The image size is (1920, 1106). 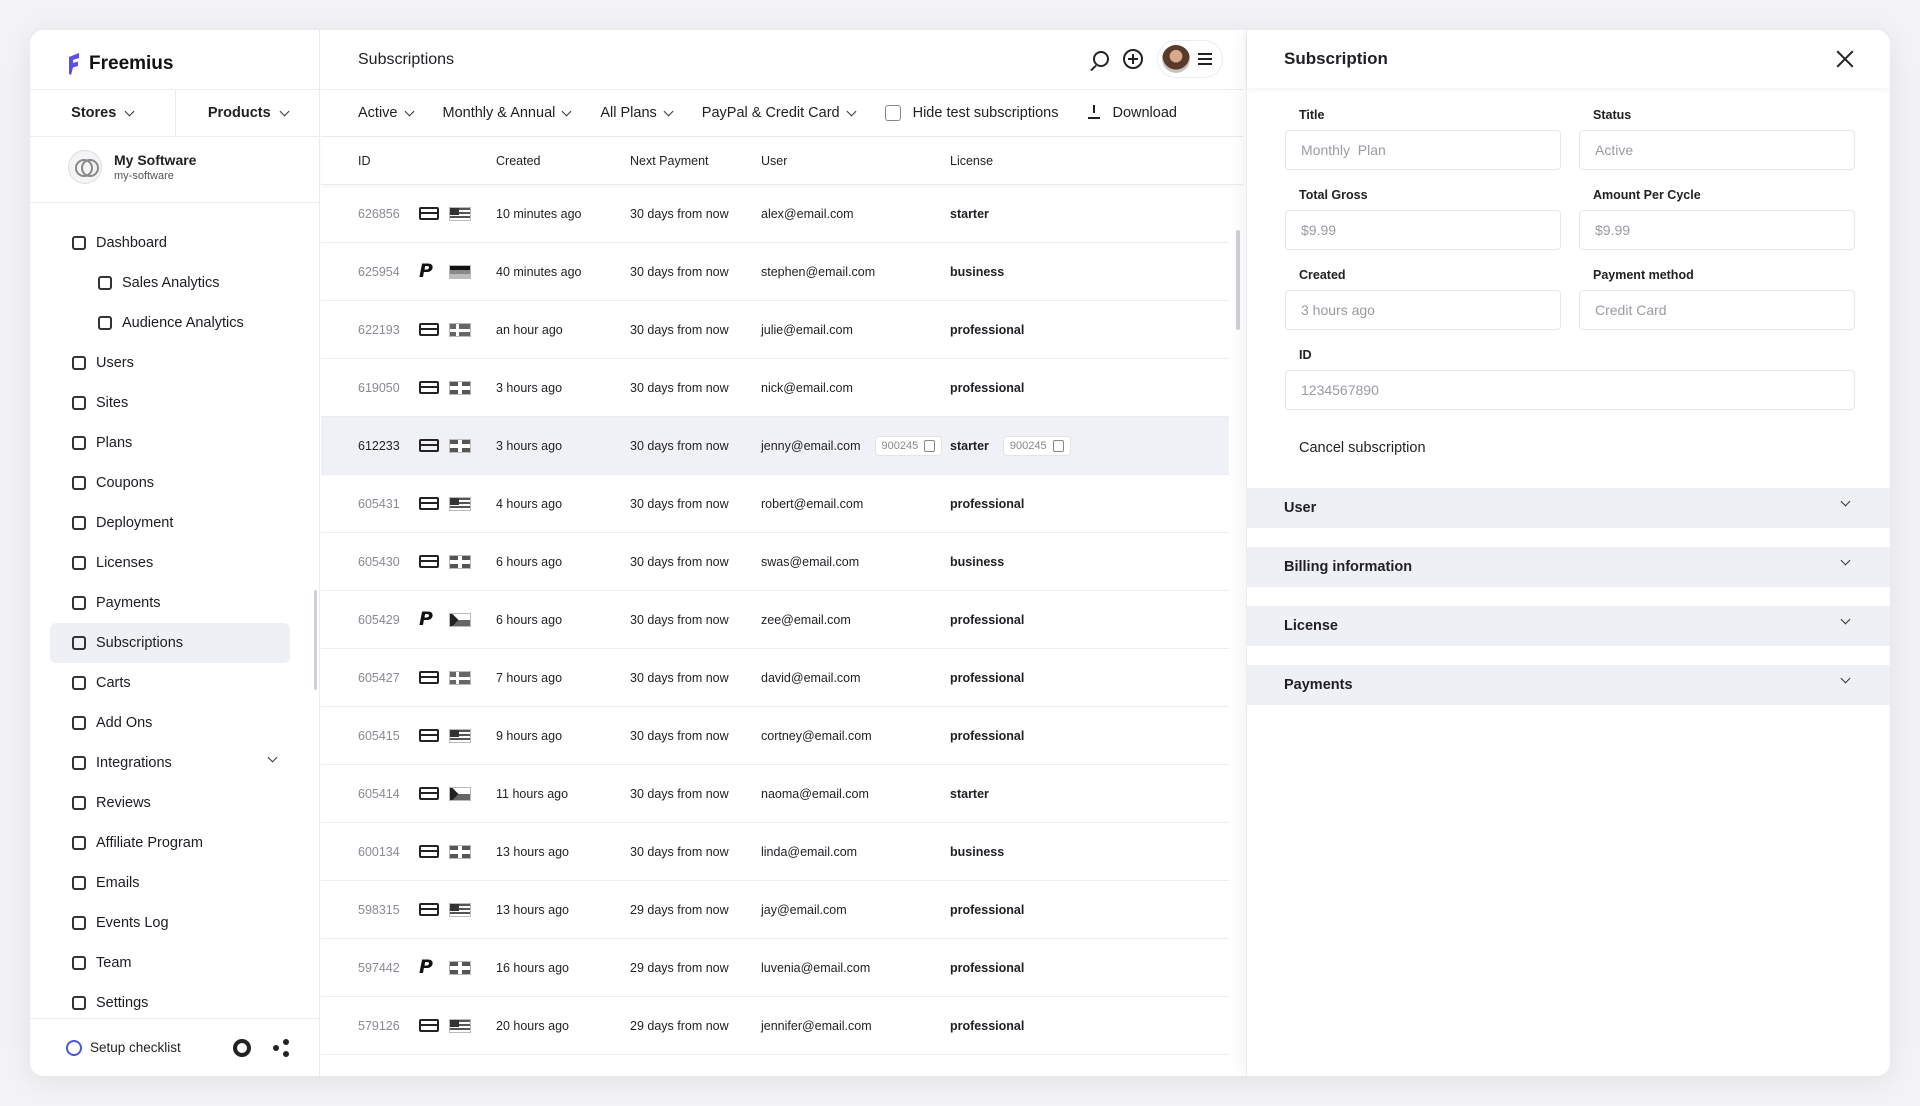 I want to click on close-icon, so click(x=1845, y=59).